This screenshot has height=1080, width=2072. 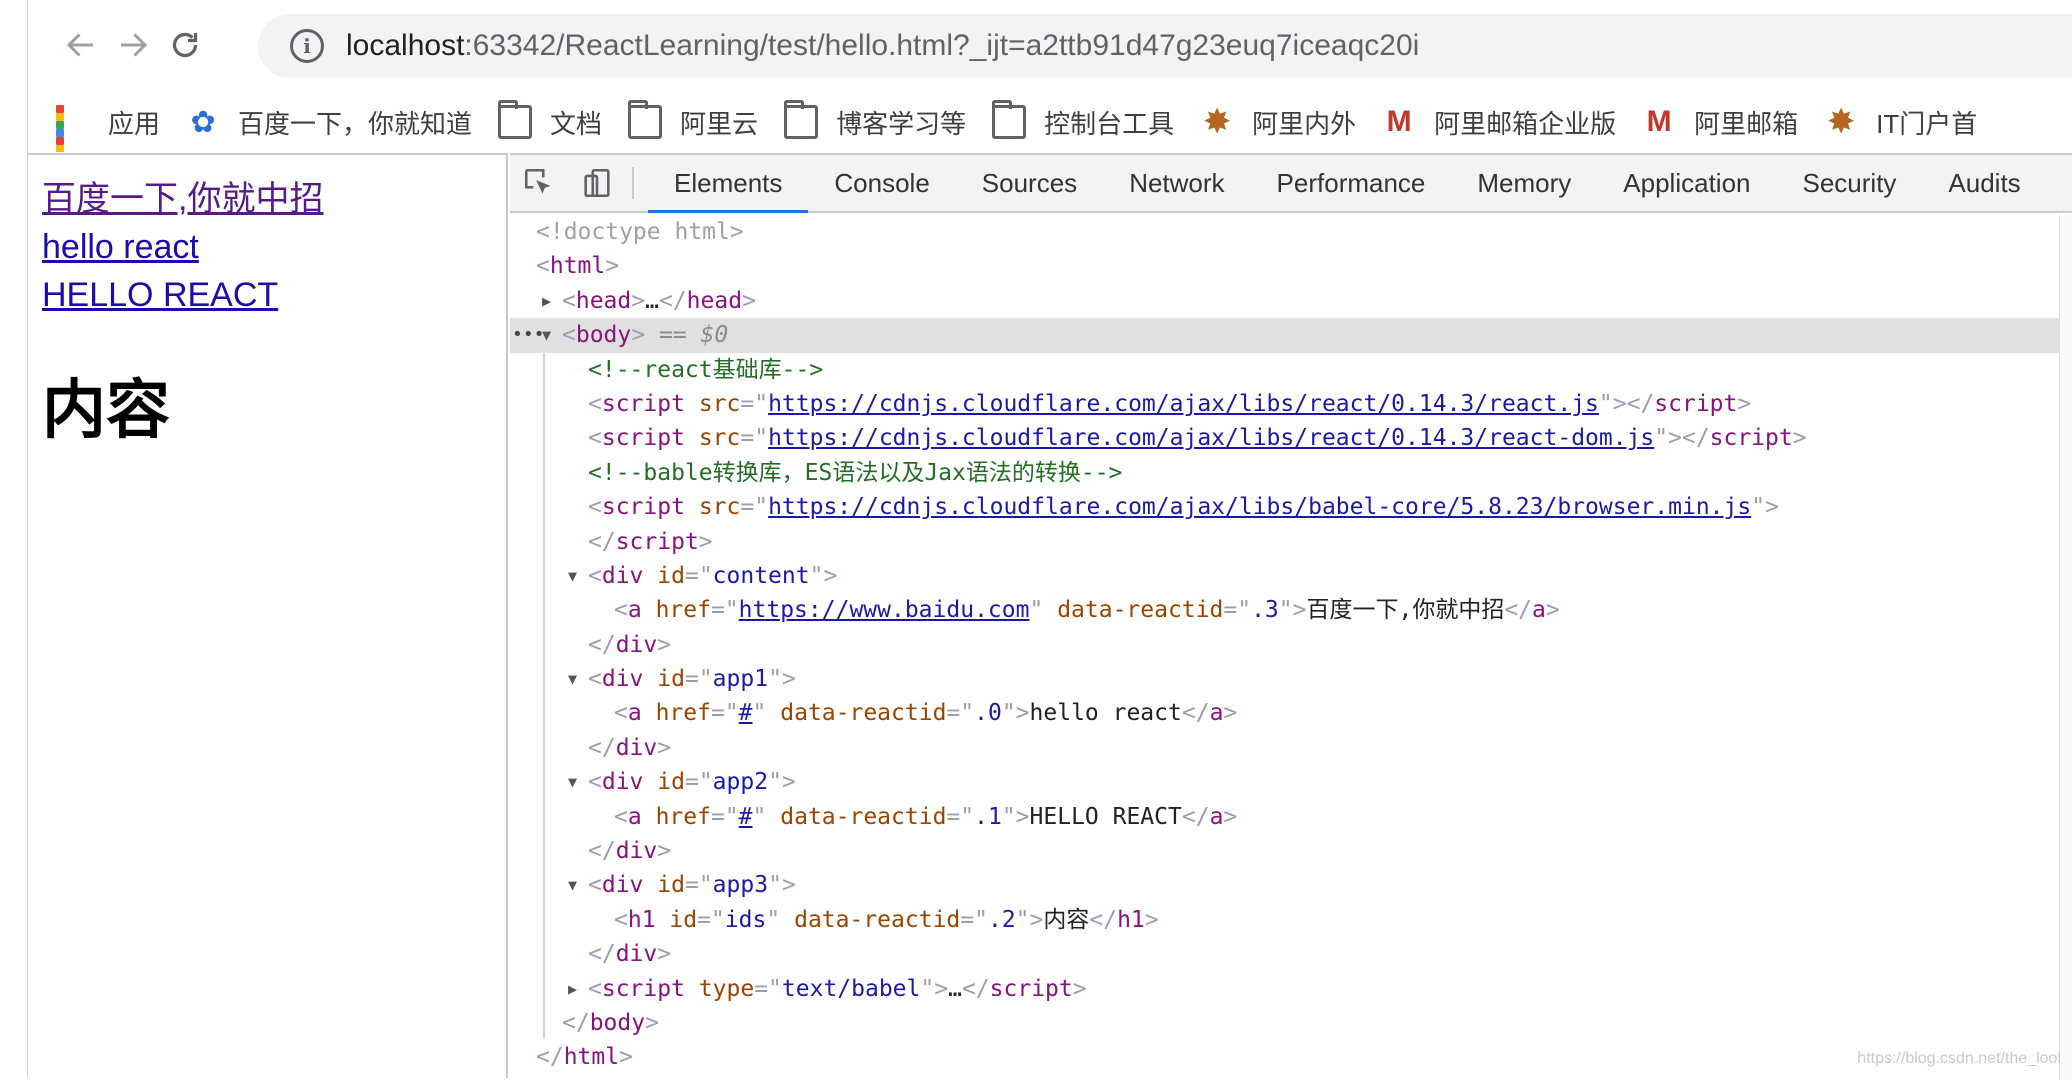 I want to click on tab-sources: Sources, so click(x=1029, y=183).